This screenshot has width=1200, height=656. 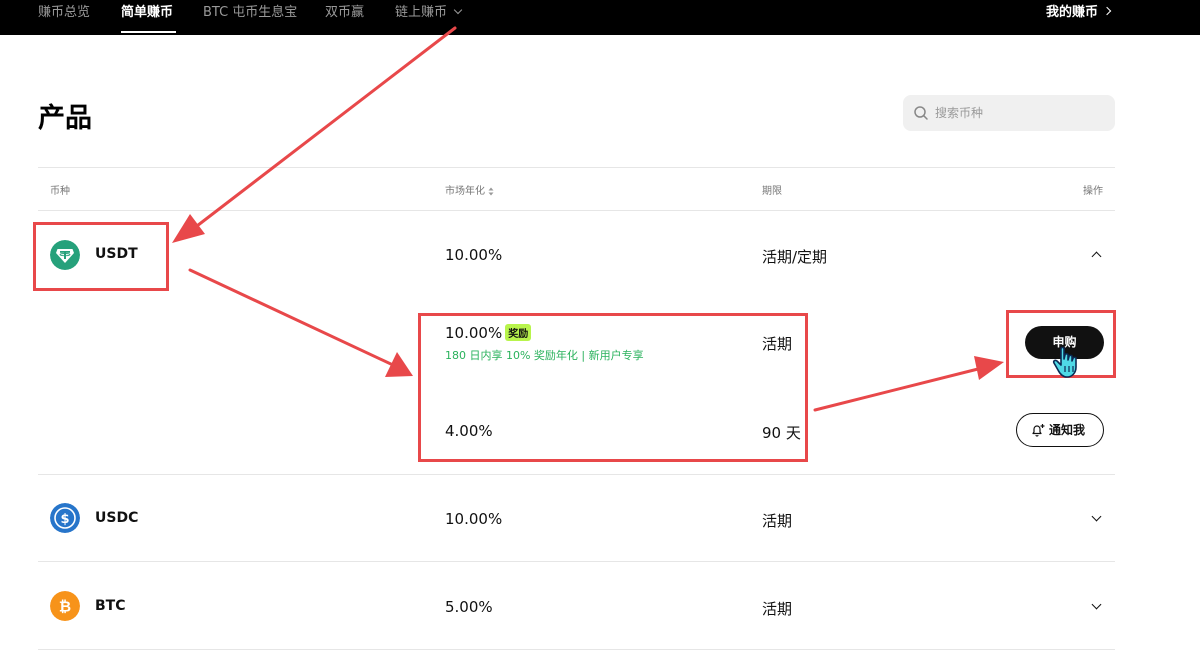 I want to click on search-box, so click(x=1009, y=113).